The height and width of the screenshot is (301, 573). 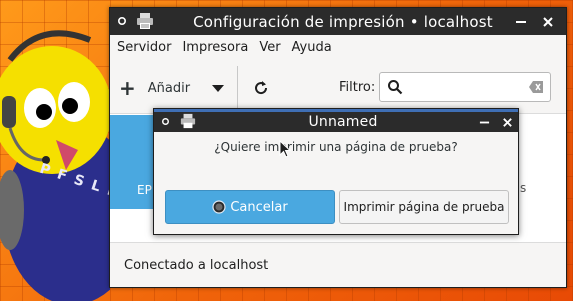 What do you see at coordinates (336, 147) in the screenshot?
I see `dialog-question: ¿Quiere imprimir una página de prueba?` at bounding box center [336, 147].